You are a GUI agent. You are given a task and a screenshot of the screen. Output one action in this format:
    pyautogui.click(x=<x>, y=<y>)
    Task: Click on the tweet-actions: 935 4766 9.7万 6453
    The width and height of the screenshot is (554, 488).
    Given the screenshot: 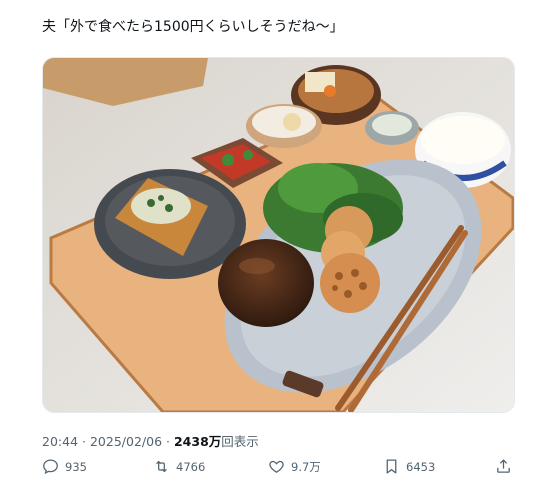 What is the action you would take?
    pyautogui.click(x=277, y=469)
    